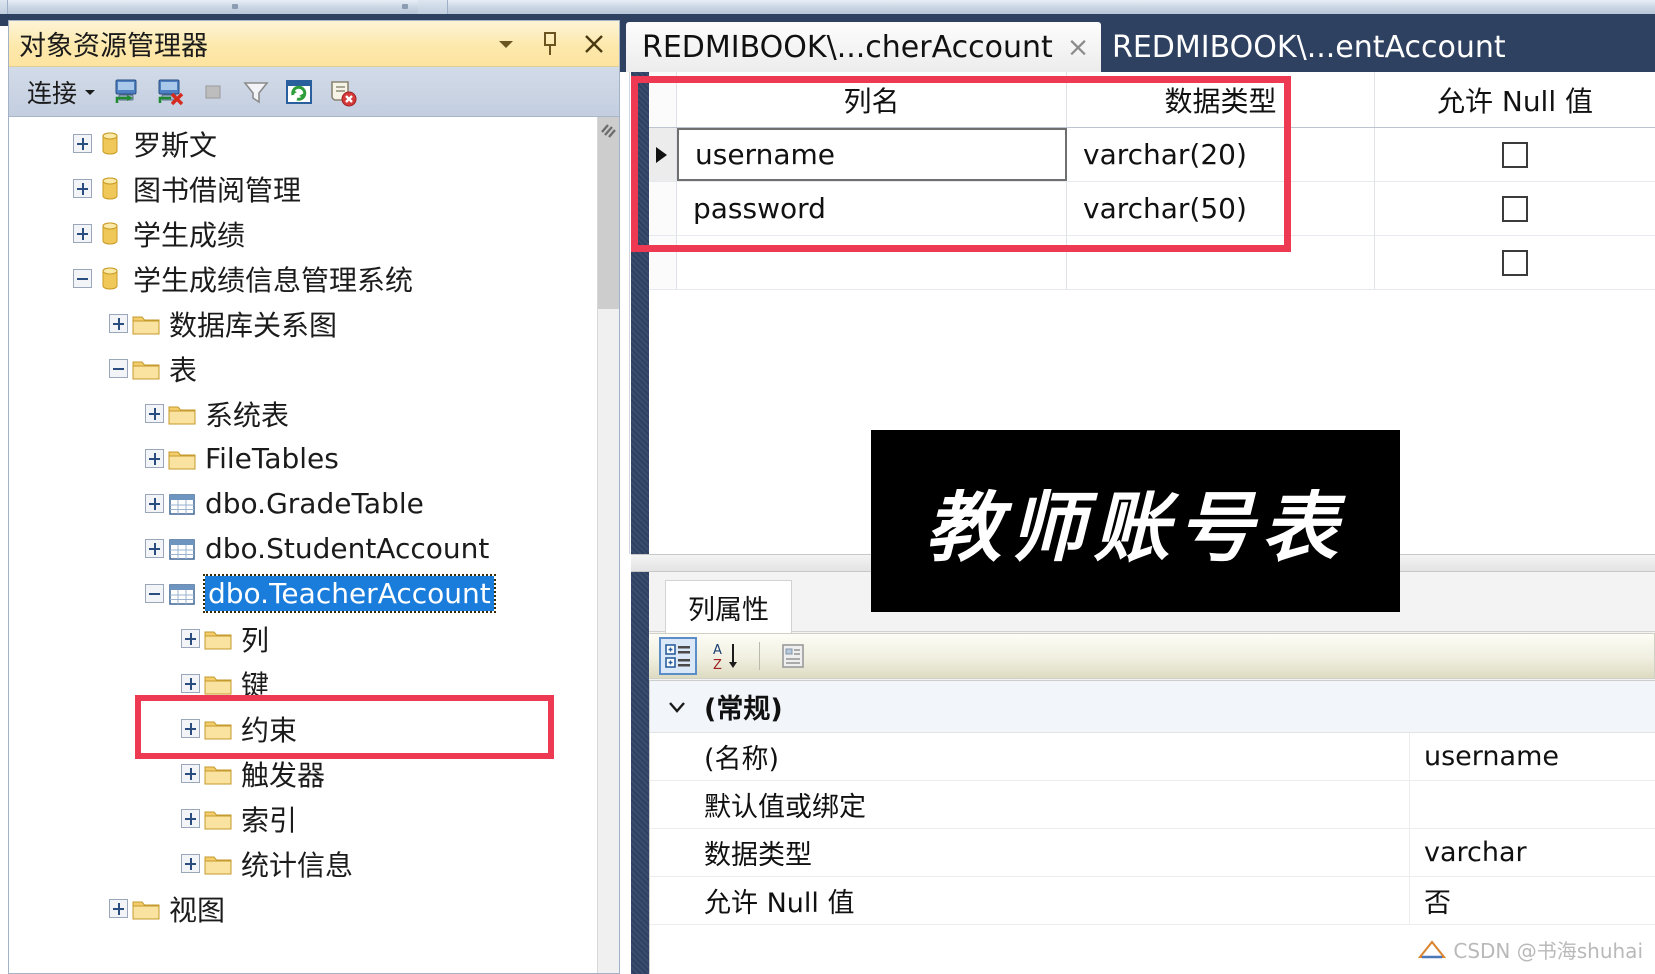 The height and width of the screenshot is (974, 1655). What do you see at coordinates (303, 908) in the screenshot?
I see `tree-item: 视图` at bounding box center [303, 908].